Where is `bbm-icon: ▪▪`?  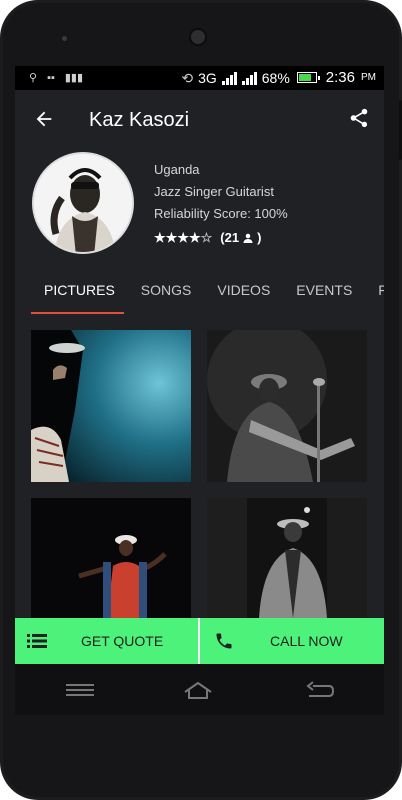 bbm-icon: ▪▪ is located at coordinates (51, 78).